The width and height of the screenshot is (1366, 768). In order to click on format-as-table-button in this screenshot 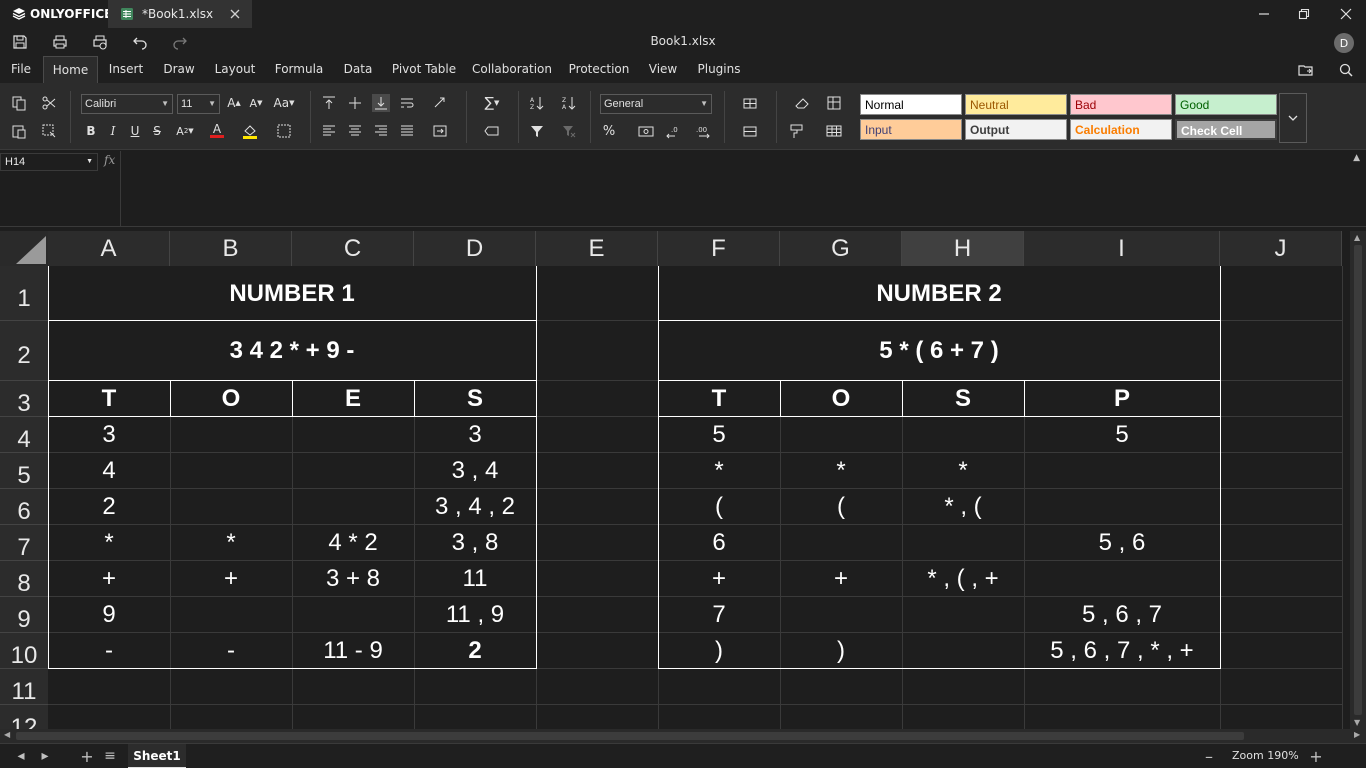, I will do `click(834, 131)`.